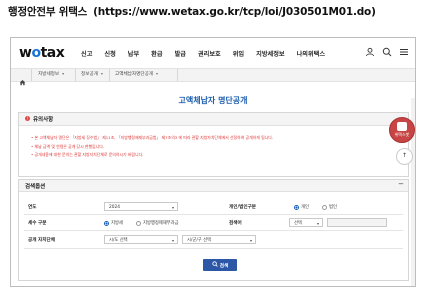 The image size is (424, 291). I want to click on home-icon, so click(22, 80).